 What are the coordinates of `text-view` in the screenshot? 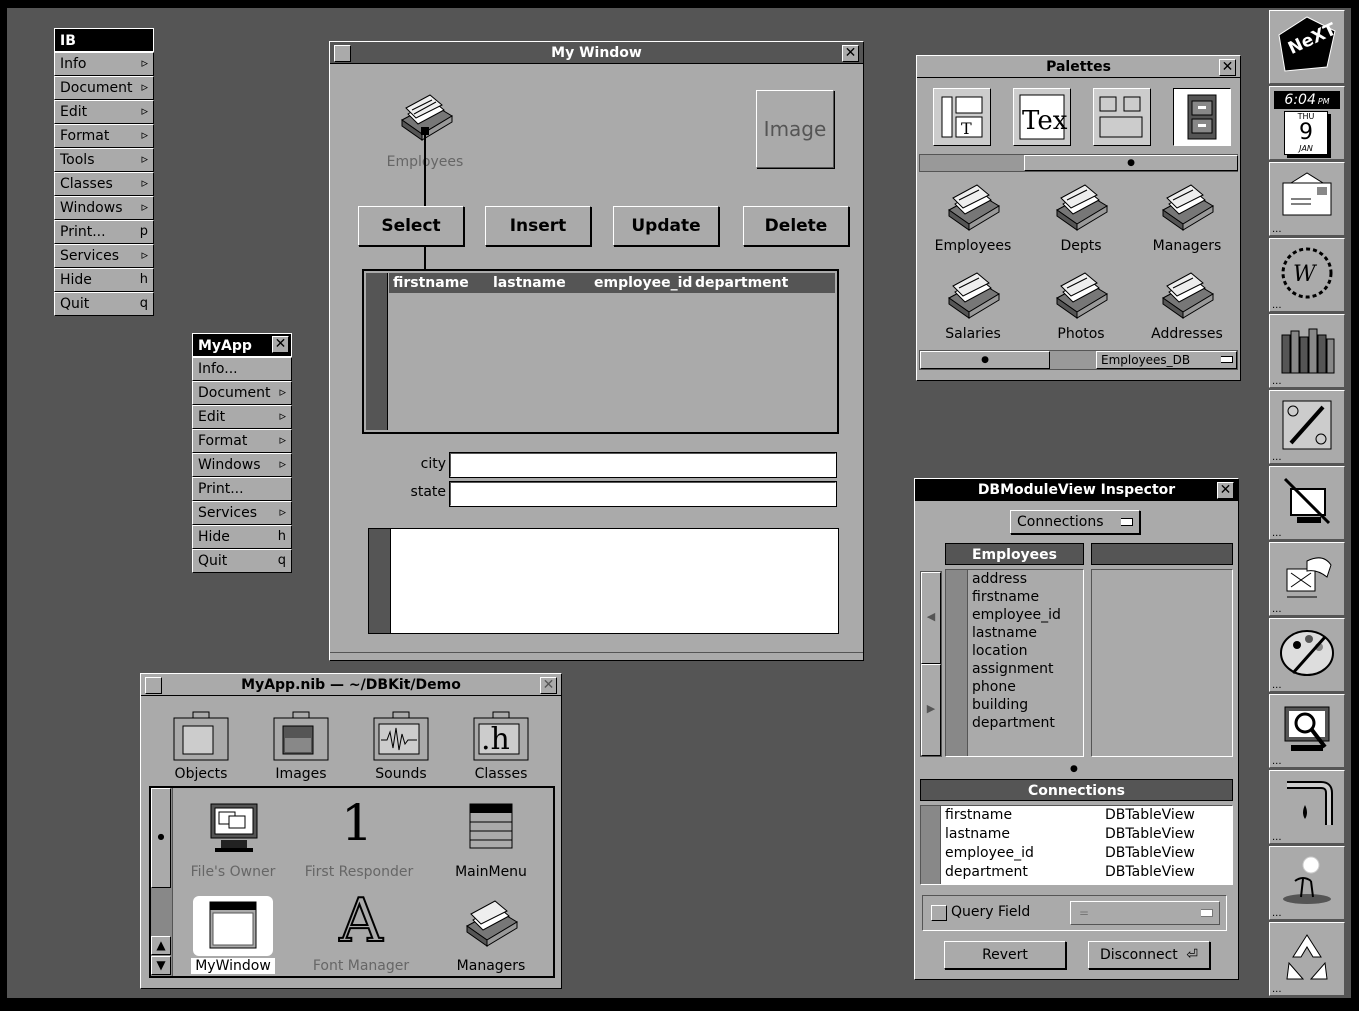 It's located at (603, 581).